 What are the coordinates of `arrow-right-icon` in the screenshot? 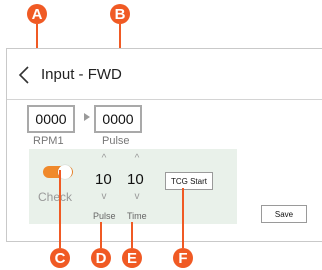 It's located at (87, 117).